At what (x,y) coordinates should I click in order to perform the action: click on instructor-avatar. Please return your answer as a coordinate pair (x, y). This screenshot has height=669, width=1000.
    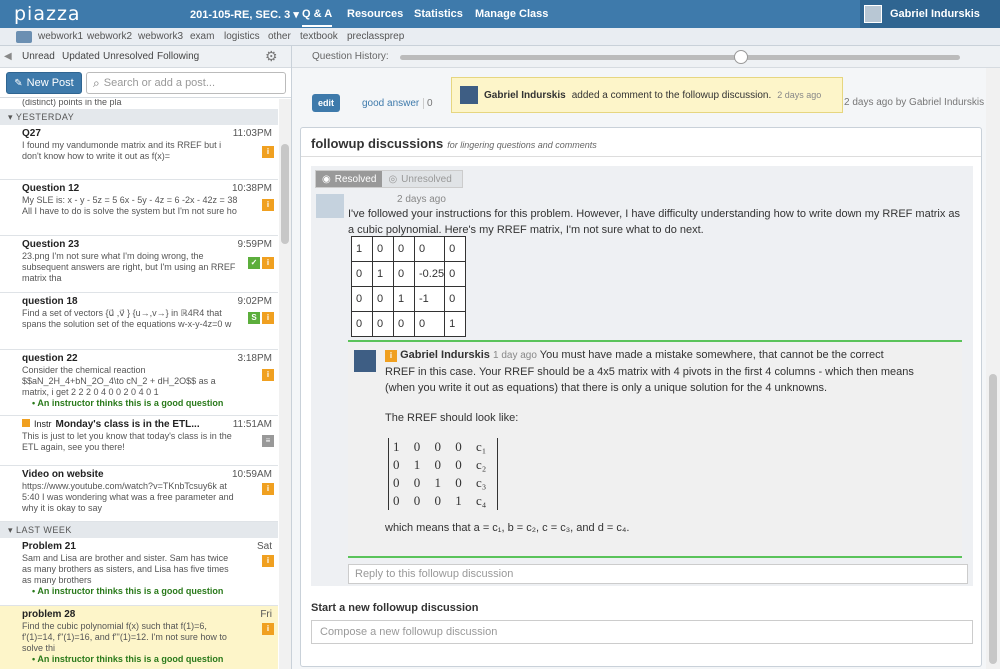
    Looking at the image, I should click on (365, 361).